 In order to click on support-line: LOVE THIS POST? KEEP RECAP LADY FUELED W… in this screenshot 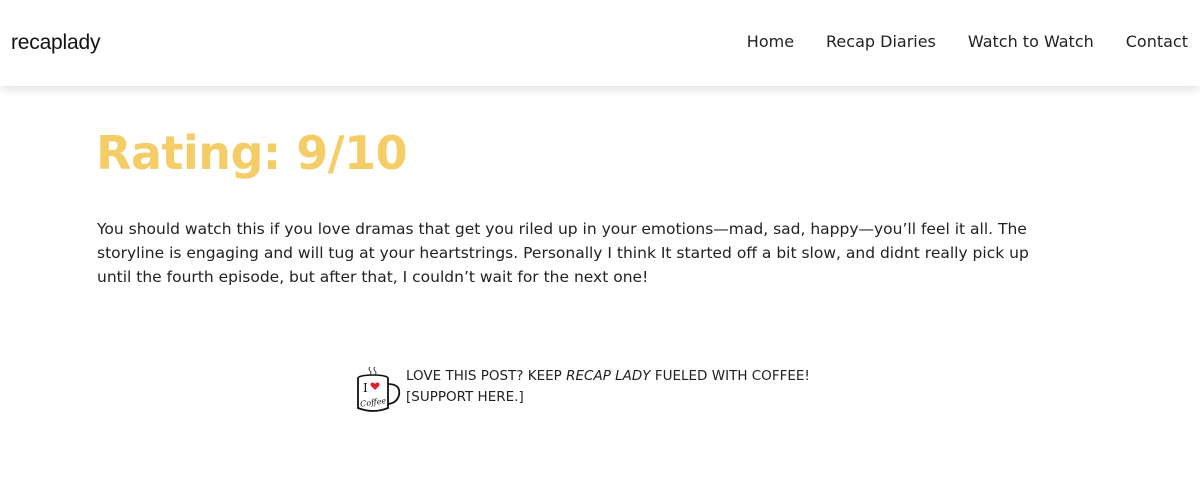, I will do `click(608, 376)`.